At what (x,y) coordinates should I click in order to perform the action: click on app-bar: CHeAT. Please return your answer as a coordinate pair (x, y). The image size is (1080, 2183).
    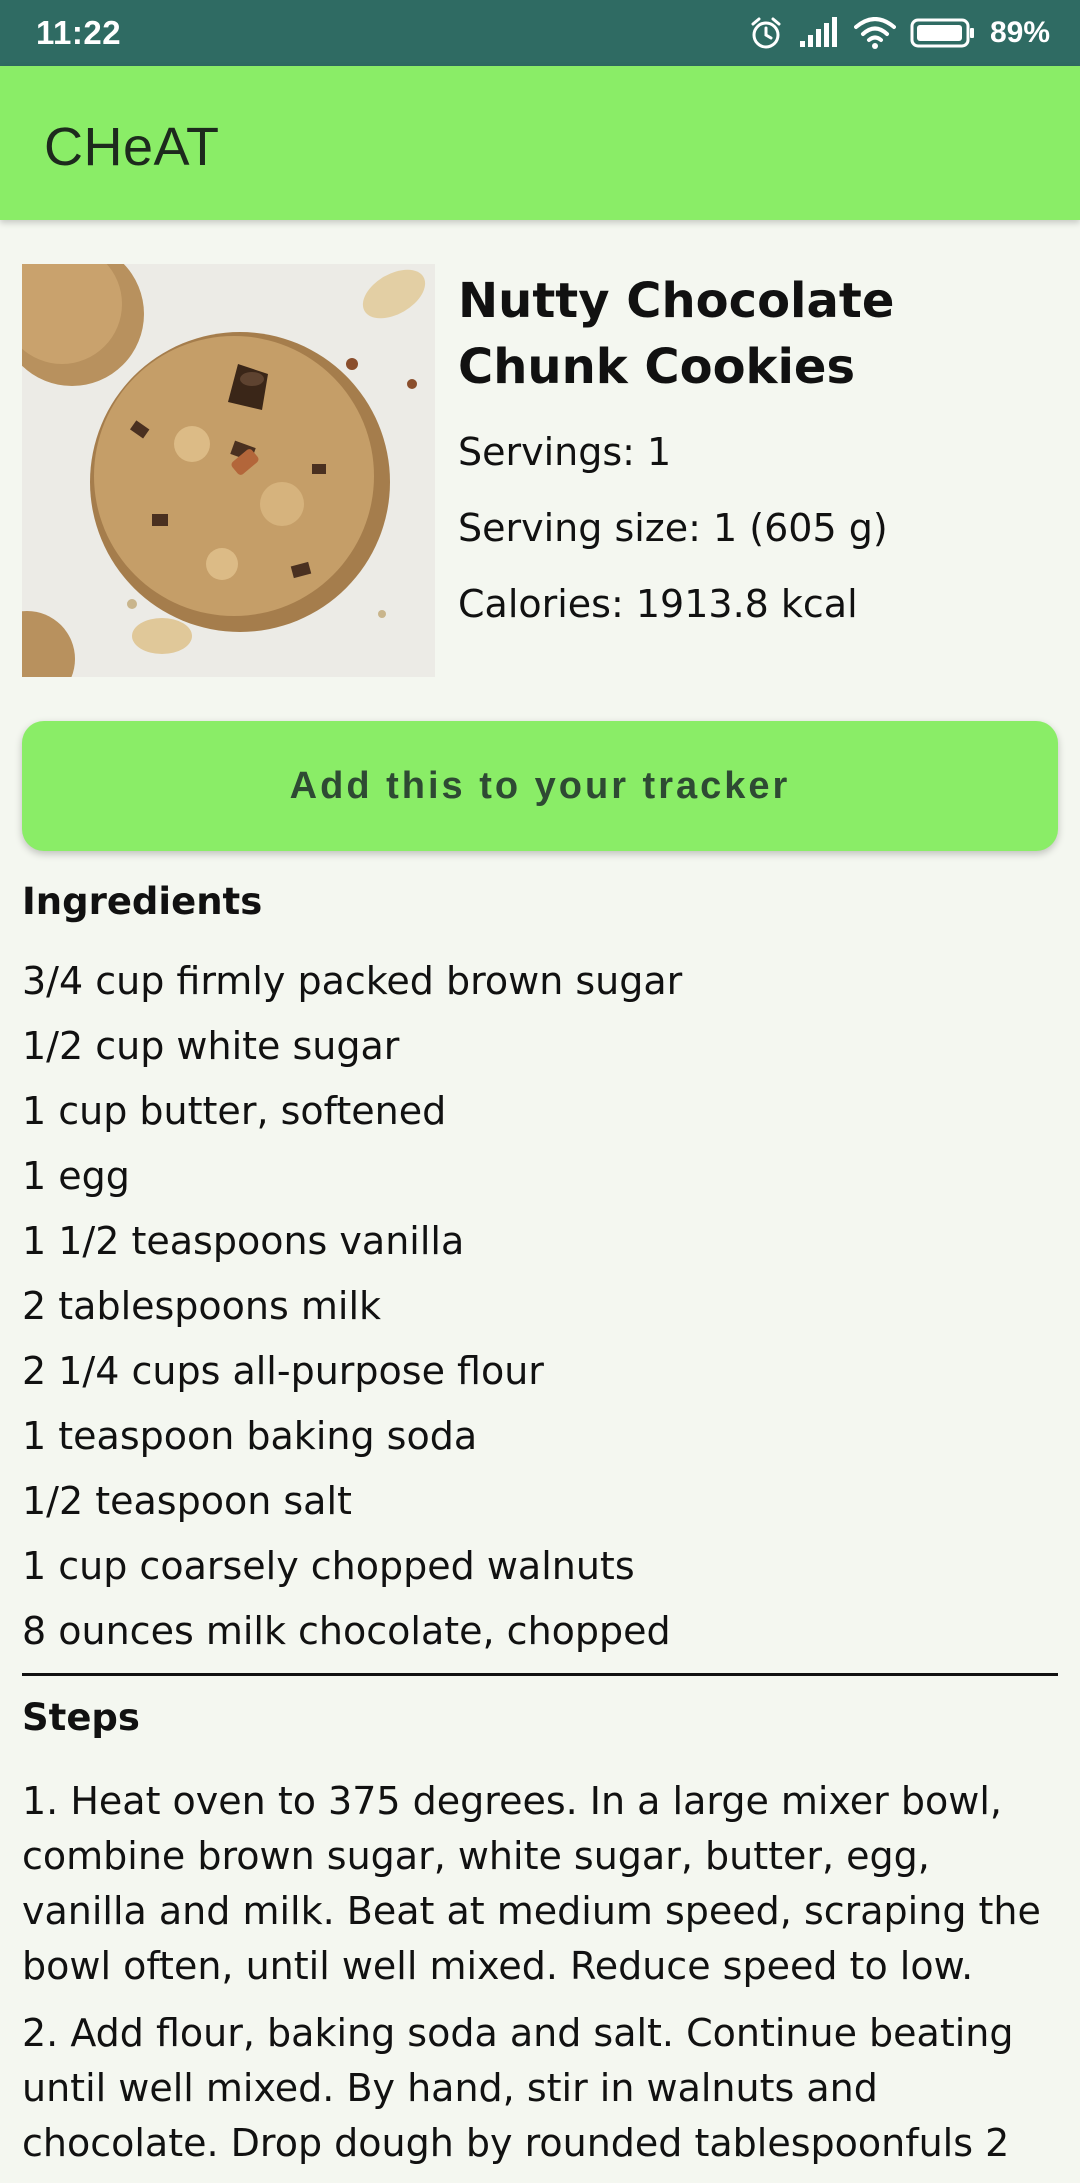
    Looking at the image, I should click on (540, 143).